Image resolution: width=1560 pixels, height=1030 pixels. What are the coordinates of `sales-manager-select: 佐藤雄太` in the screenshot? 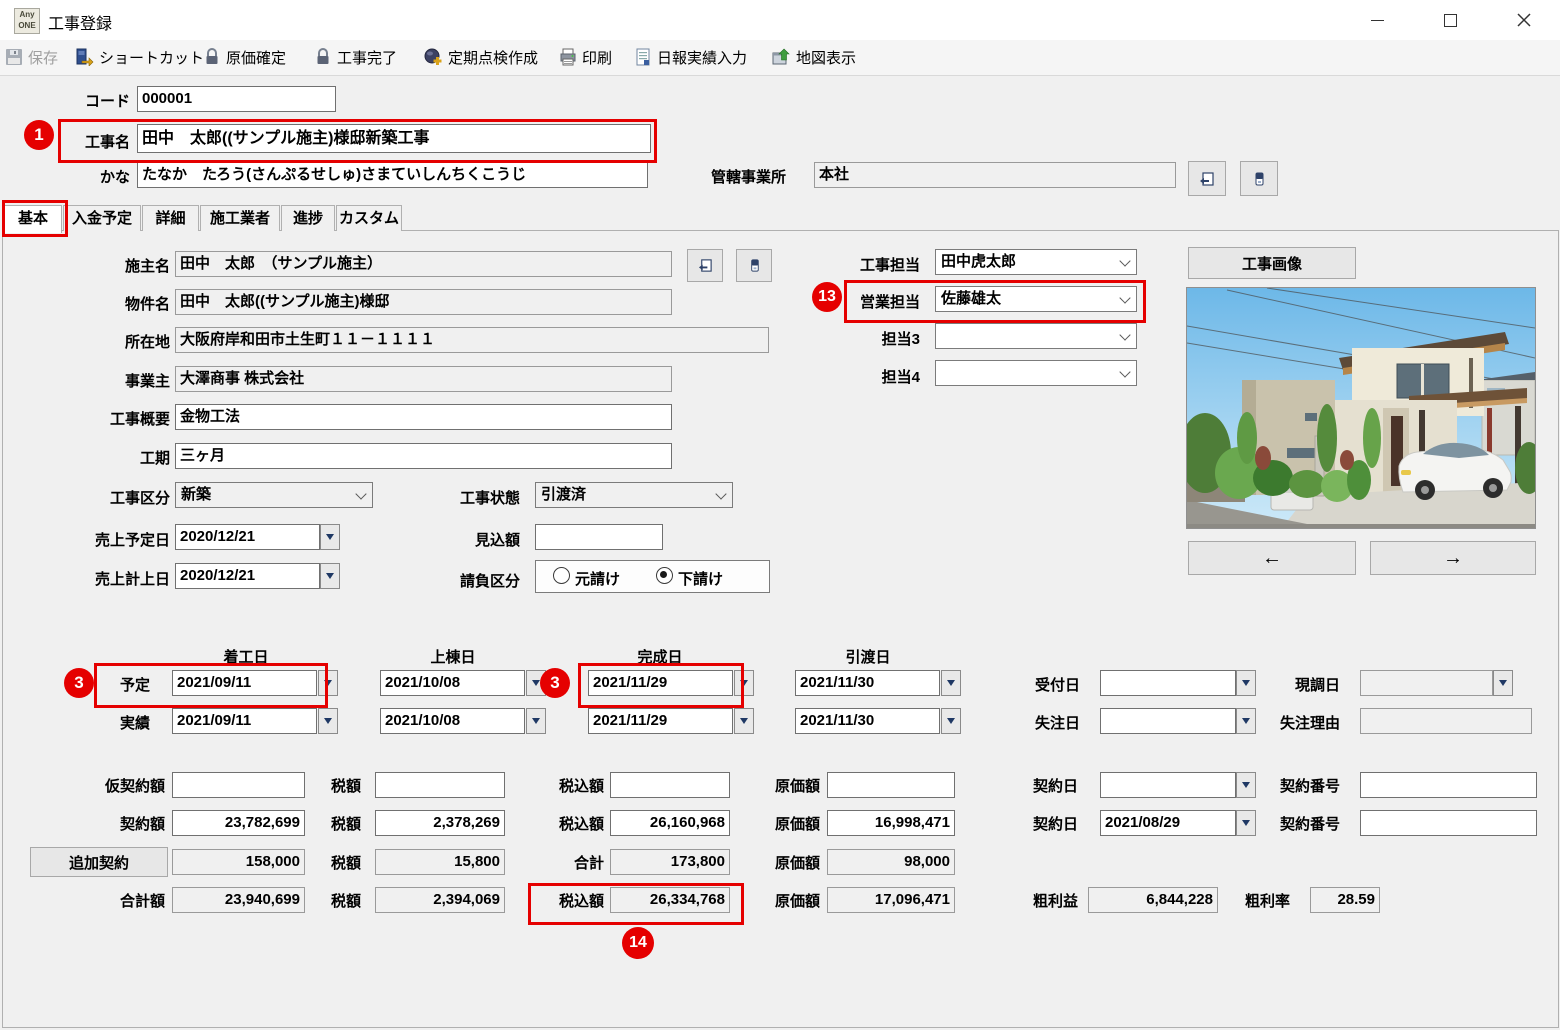 It's located at (1036, 299).